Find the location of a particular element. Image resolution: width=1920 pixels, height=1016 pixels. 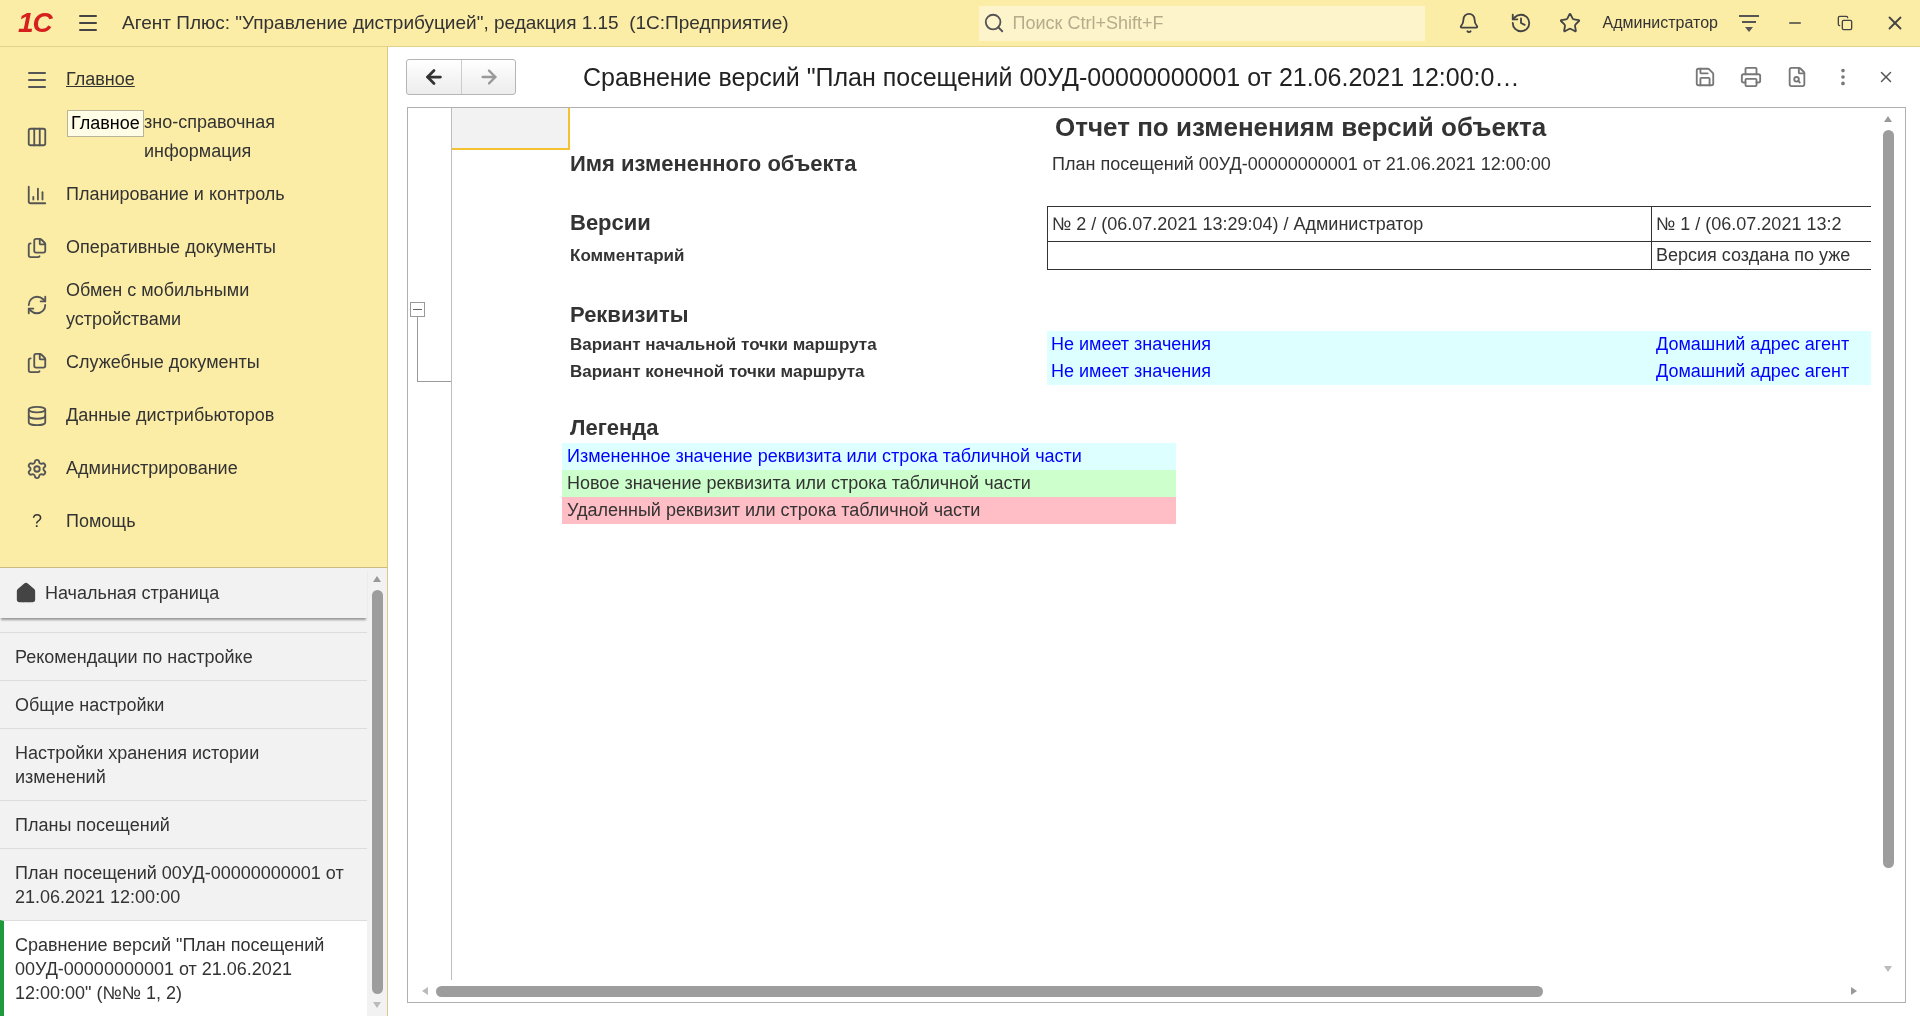

app-title: Агент Плюс: "Управление дистрибуцией", редакция 1.15 (1С:Предприятие) is located at coordinates (455, 23).